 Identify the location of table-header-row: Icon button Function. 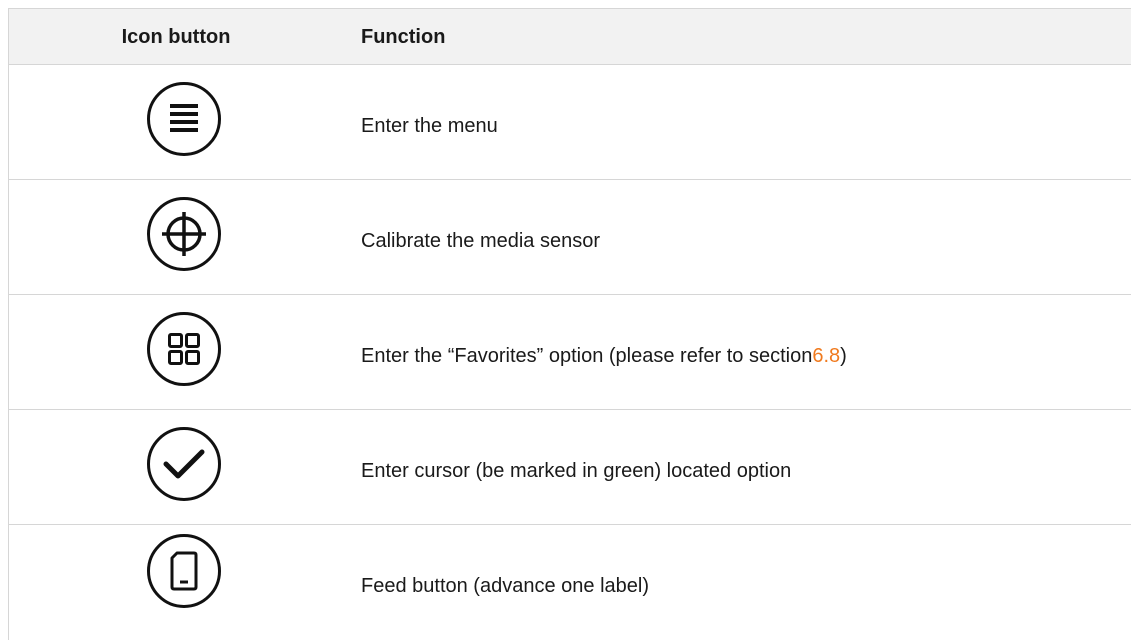
(570, 37).